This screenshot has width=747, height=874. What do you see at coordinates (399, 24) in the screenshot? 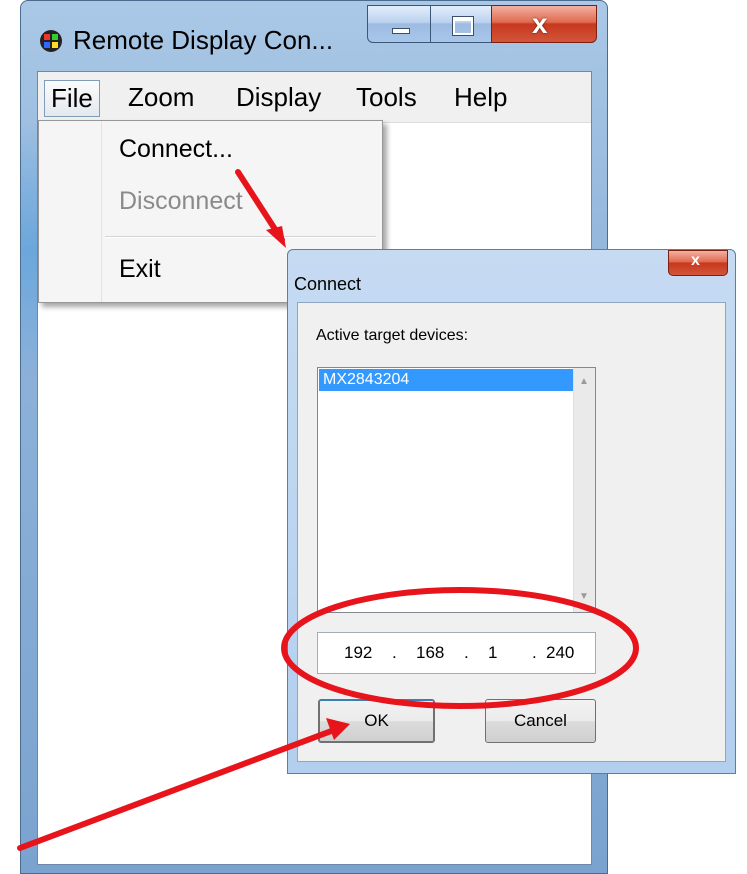
I see `minimize-button` at bounding box center [399, 24].